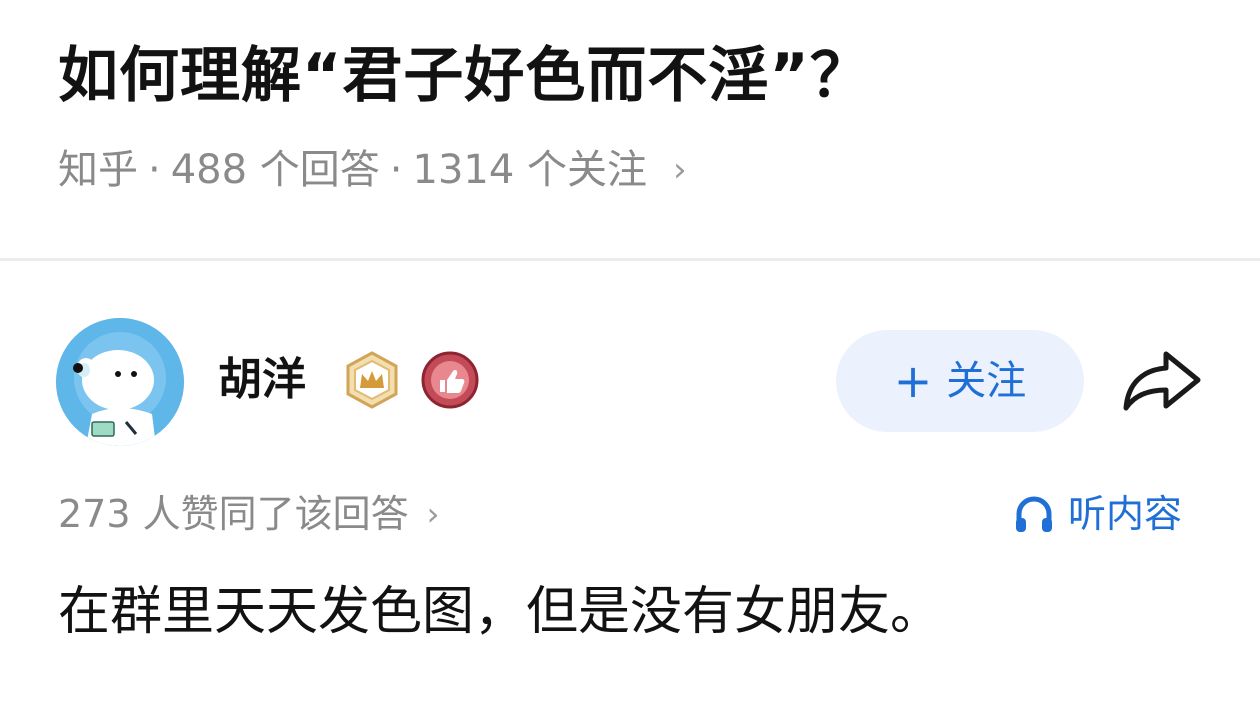 The image size is (1260, 712). I want to click on source-label: 知乎, so click(98, 170).